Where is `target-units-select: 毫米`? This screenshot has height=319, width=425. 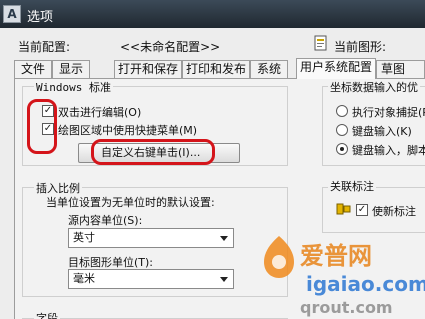
target-units-select: 毫米 is located at coordinates (151, 279).